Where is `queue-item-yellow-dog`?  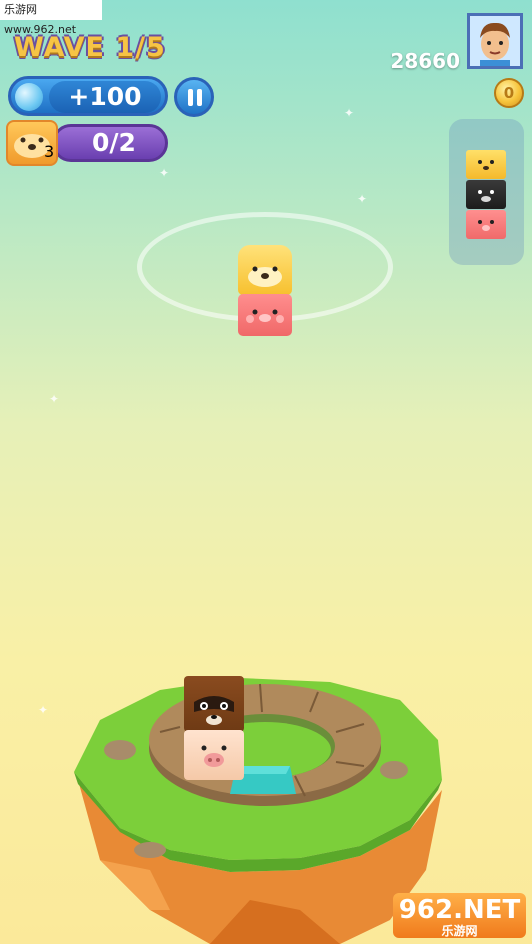 queue-item-yellow-dog is located at coordinates (486, 164).